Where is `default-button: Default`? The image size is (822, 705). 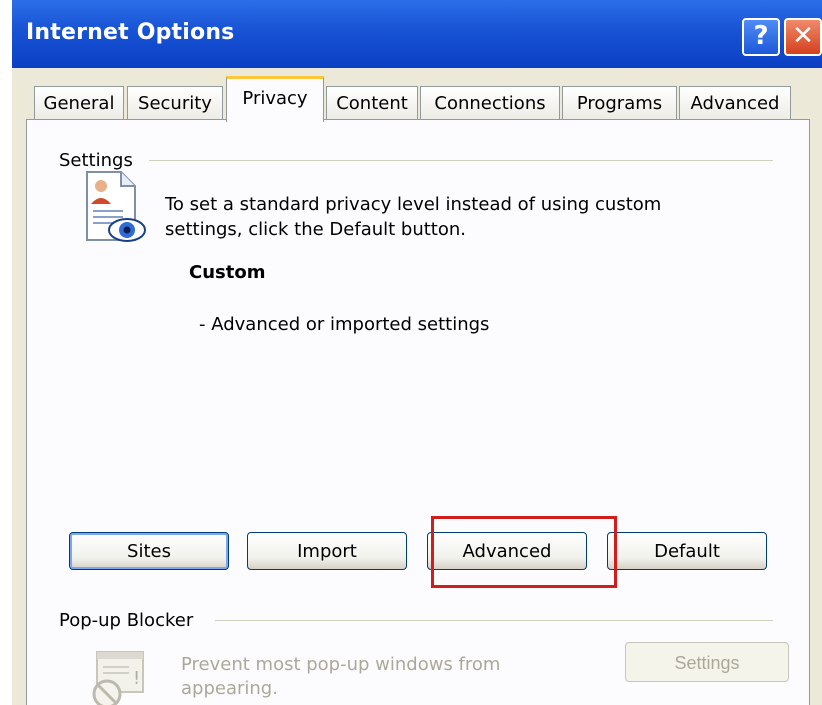 default-button: Default is located at coordinates (687, 551).